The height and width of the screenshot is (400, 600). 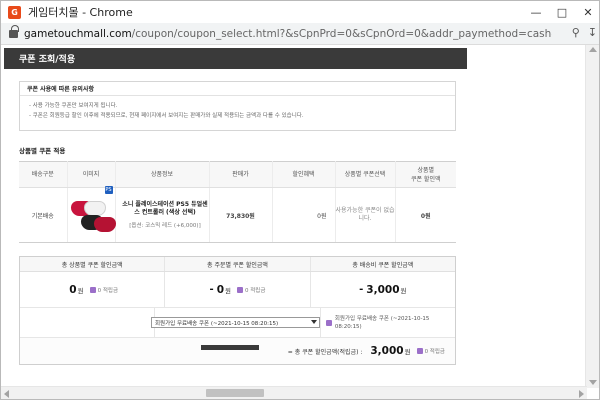 I want to click on delivery-coupon-total: - 3,000 원, so click(x=383, y=289).